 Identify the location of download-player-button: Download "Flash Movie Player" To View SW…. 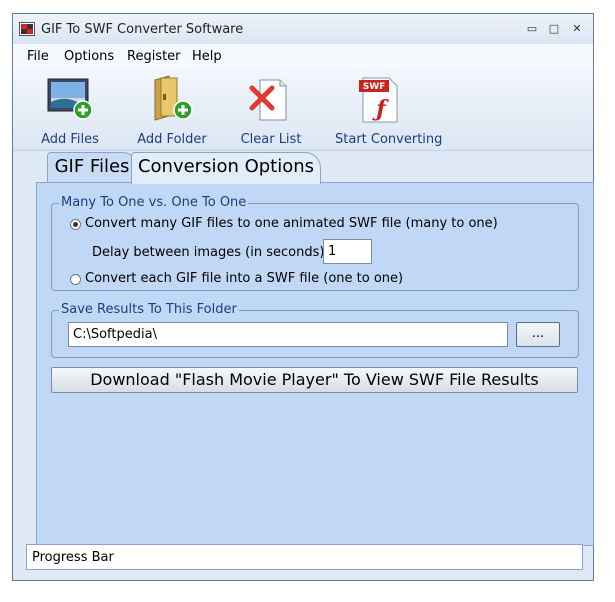
(314, 380).